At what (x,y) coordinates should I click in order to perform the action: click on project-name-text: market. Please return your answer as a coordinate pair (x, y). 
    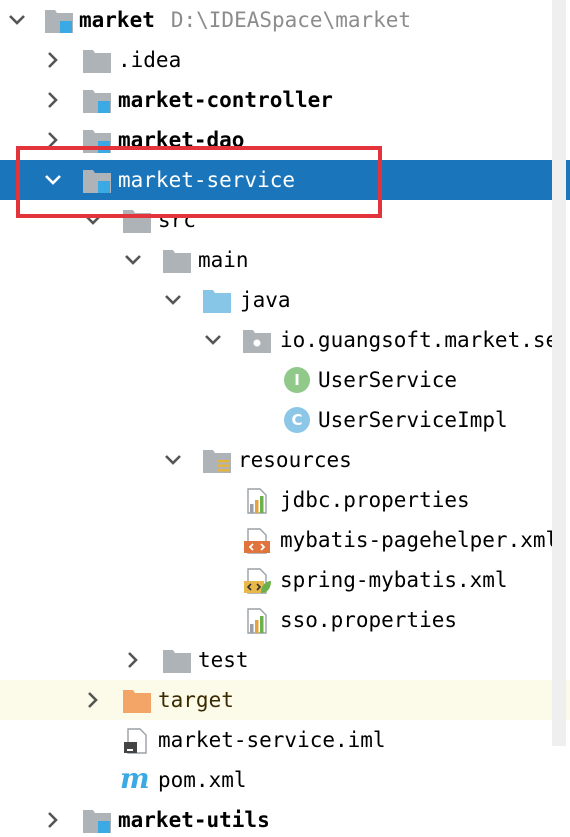
    Looking at the image, I should click on (117, 20).